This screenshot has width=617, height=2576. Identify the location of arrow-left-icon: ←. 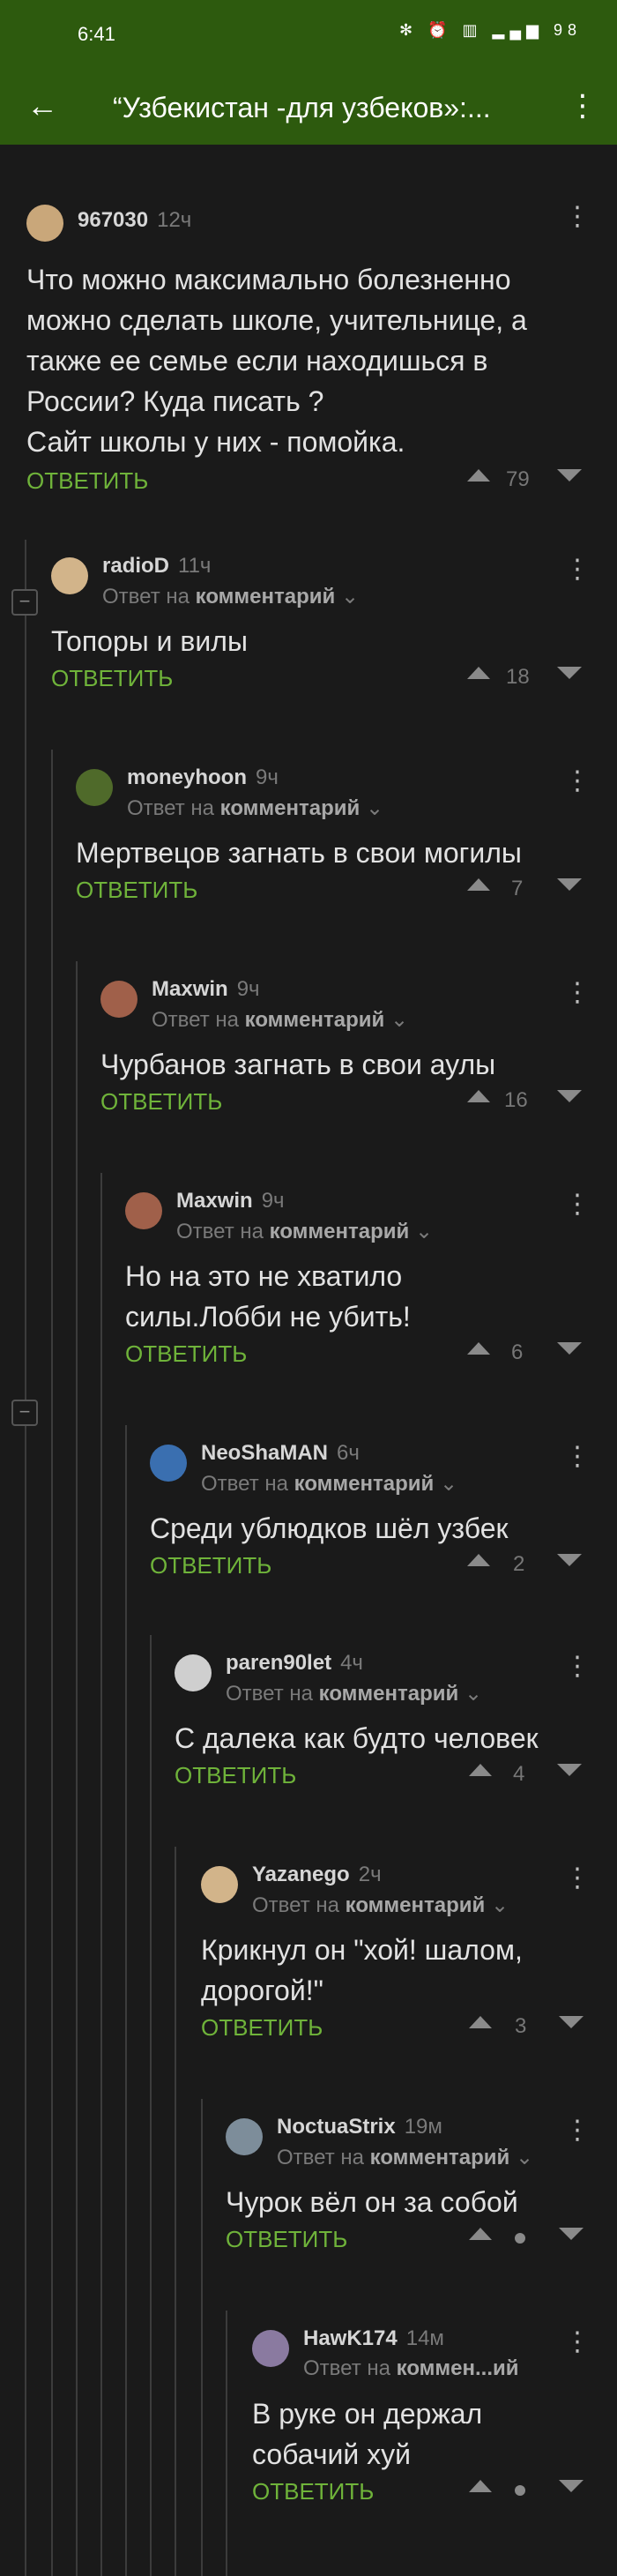
(42, 105).